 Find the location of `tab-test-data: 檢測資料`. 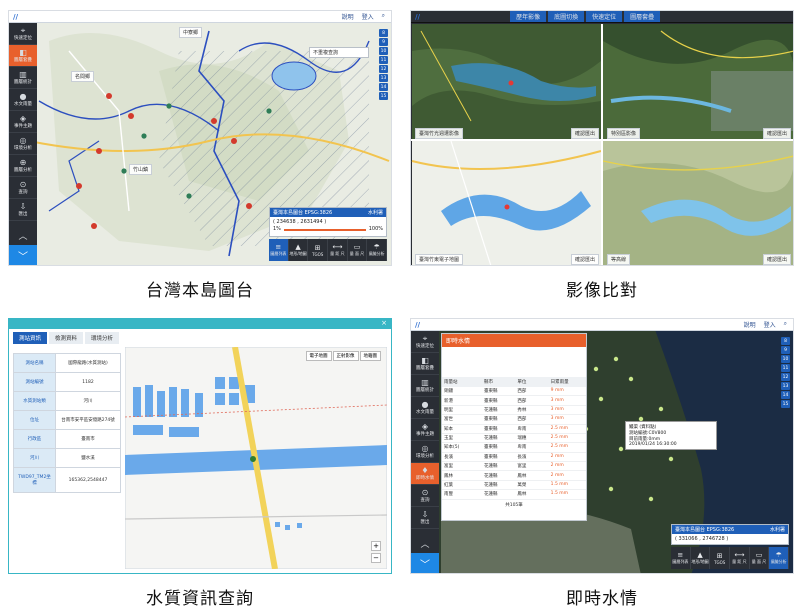

tab-test-data: 檢測資料 is located at coordinates (66, 338).